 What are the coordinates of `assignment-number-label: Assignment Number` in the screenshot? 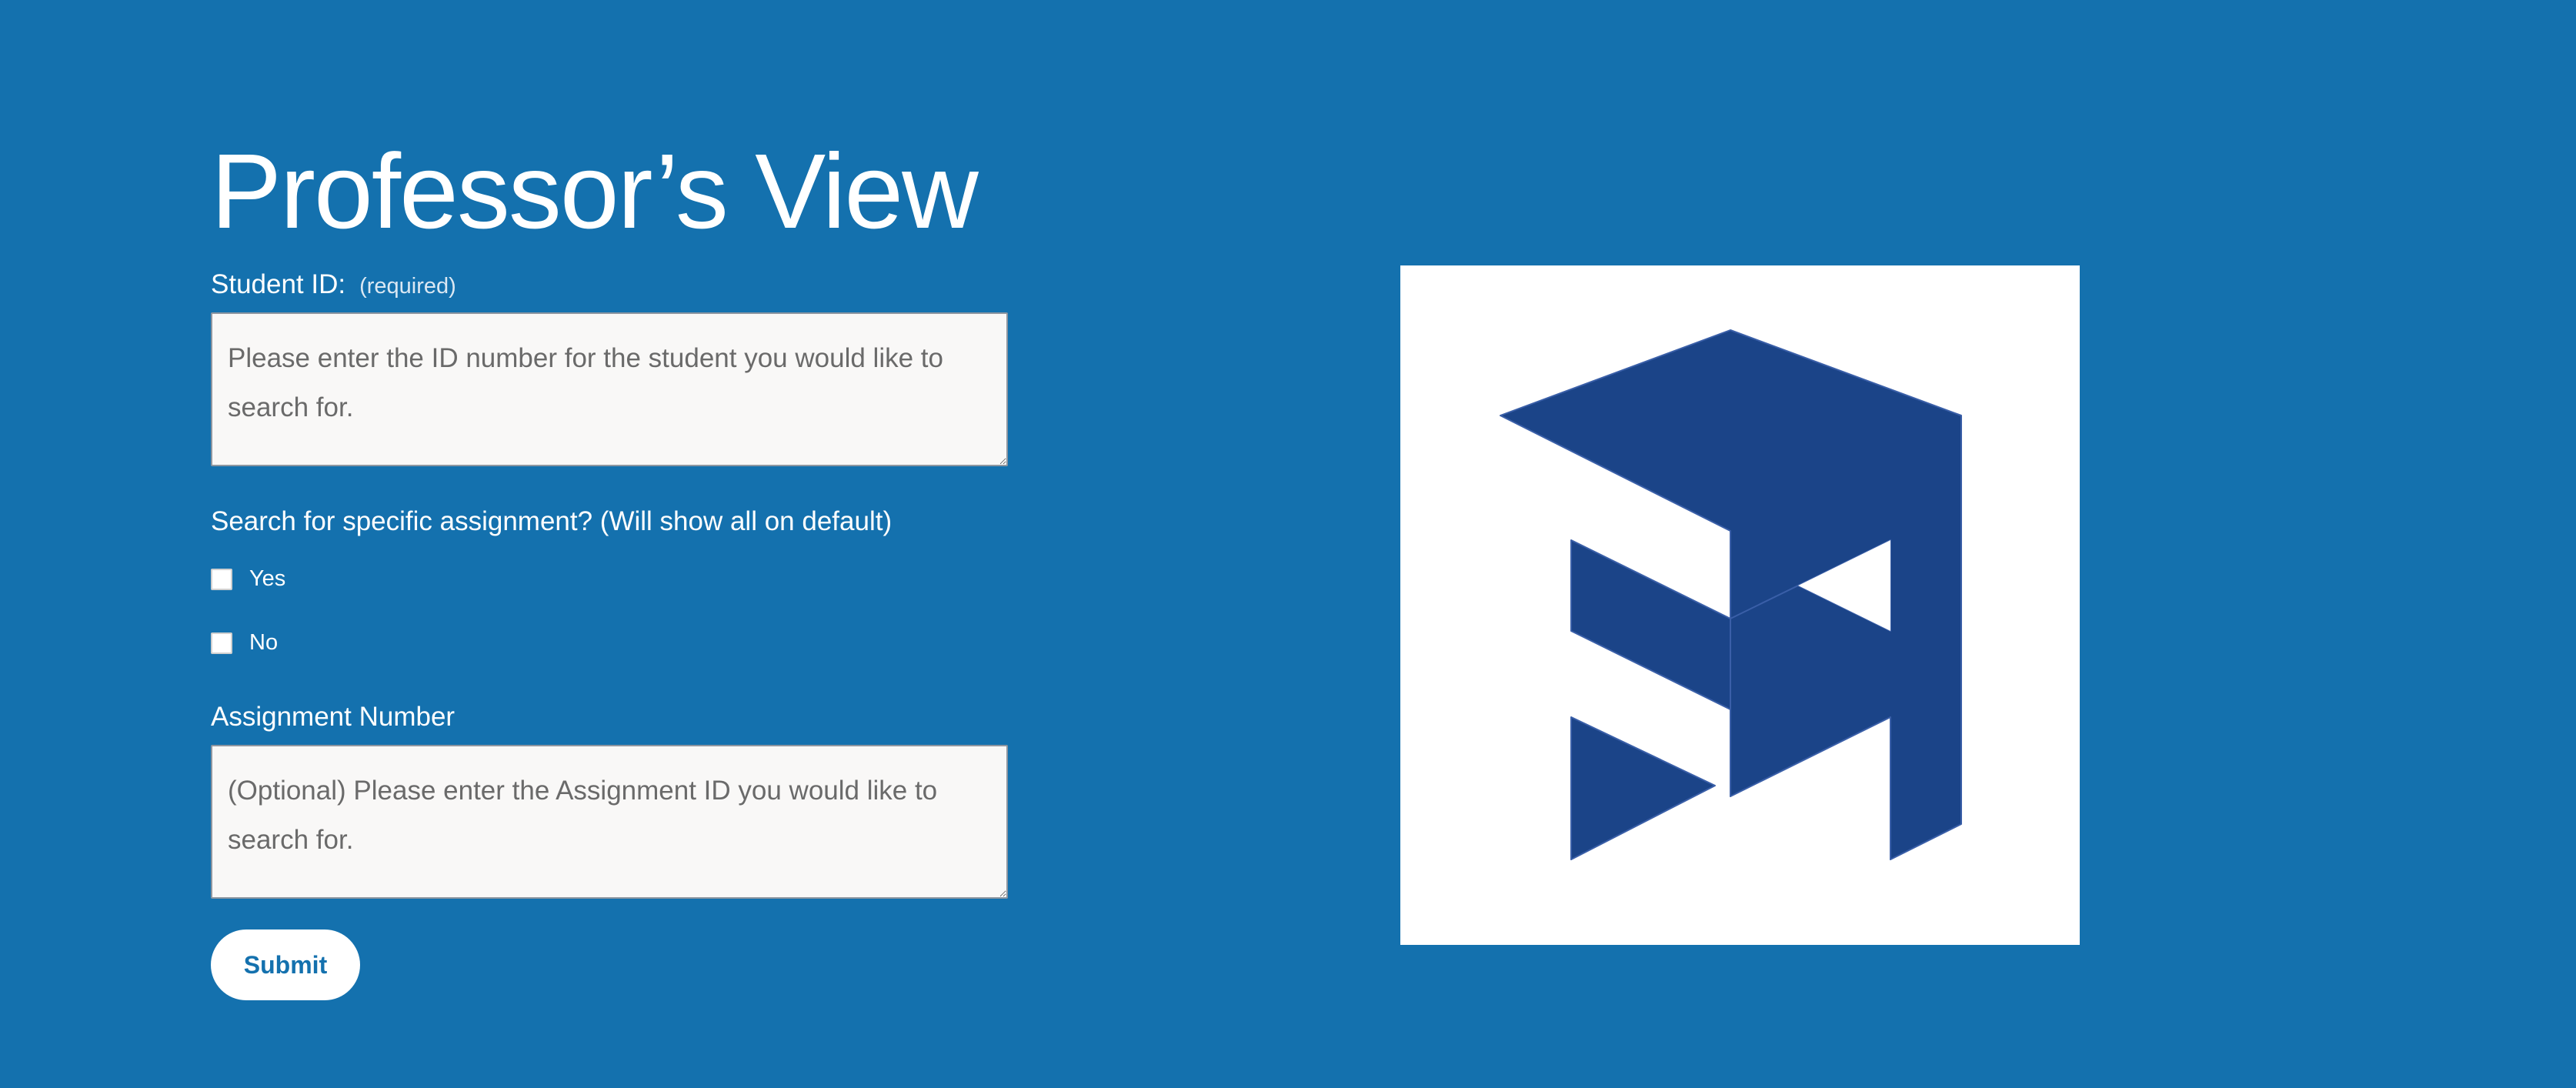 It's located at (333, 717).